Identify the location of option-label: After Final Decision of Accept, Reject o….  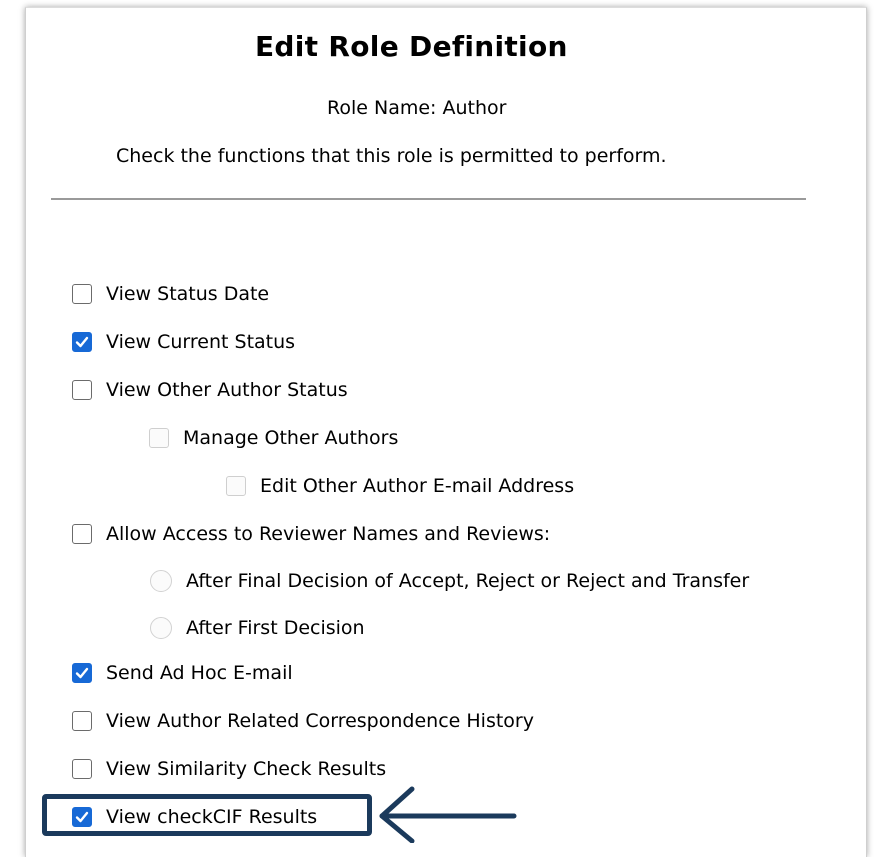
(468, 581).